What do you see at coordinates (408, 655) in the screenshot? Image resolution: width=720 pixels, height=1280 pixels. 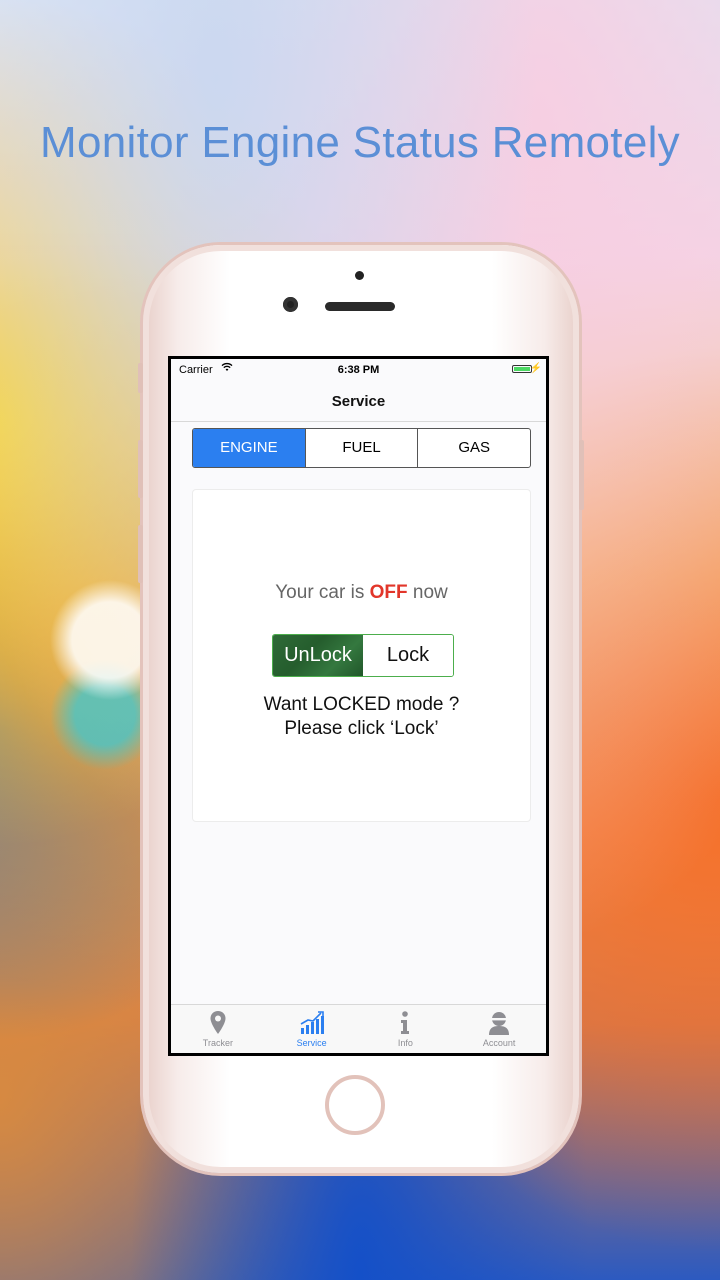 I see `lock-button: Lock` at bounding box center [408, 655].